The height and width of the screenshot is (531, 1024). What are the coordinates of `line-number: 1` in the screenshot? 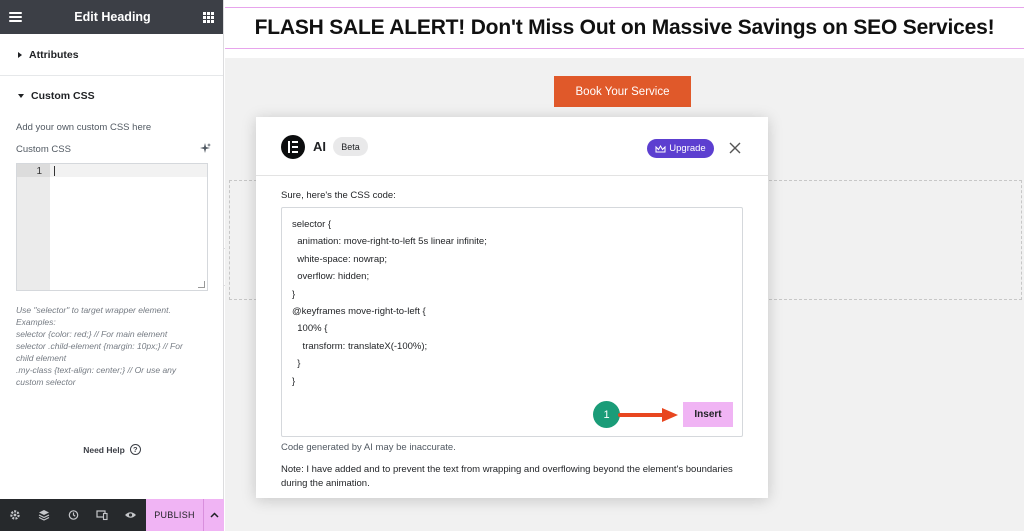 It's located at (33, 170).